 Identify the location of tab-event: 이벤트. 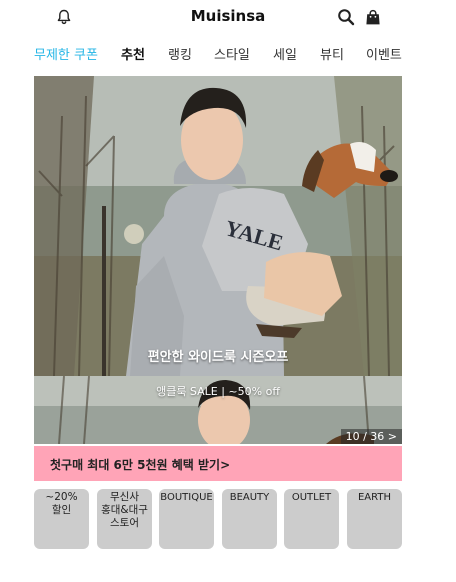
(384, 53).